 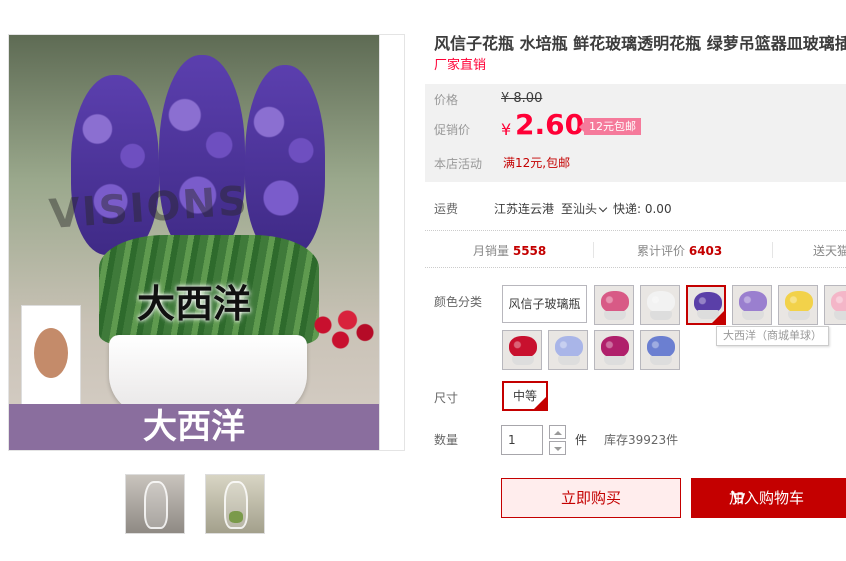 What do you see at coordinates (446, 100) in the screenshot?
I see `original-price-label: 价格` at bounding box center [446, 100].